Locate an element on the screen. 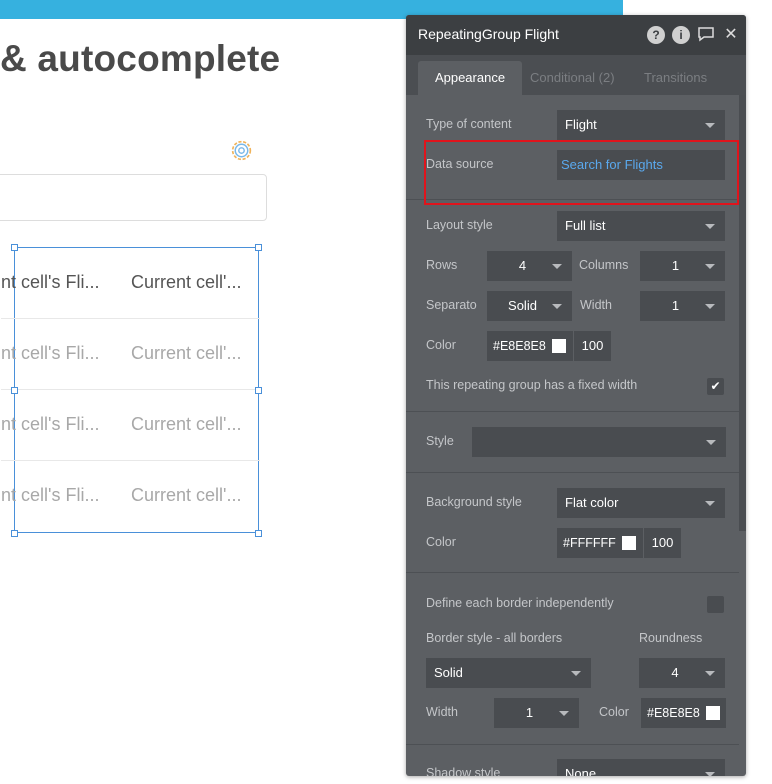 The width and height of the screenshot is (772, 784). type-of-content-dropdown: Flight is located at coordinates (641, 125).